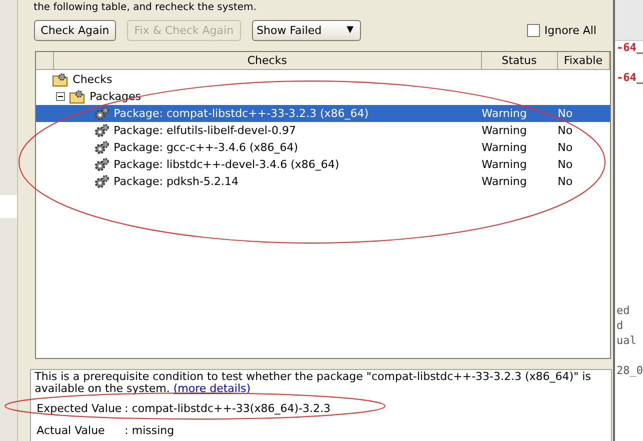 This screenshot has width=643, height=441. Describe the element at coordinates (60, 96) in the screenshot. I see `collapse-icon` at that location.